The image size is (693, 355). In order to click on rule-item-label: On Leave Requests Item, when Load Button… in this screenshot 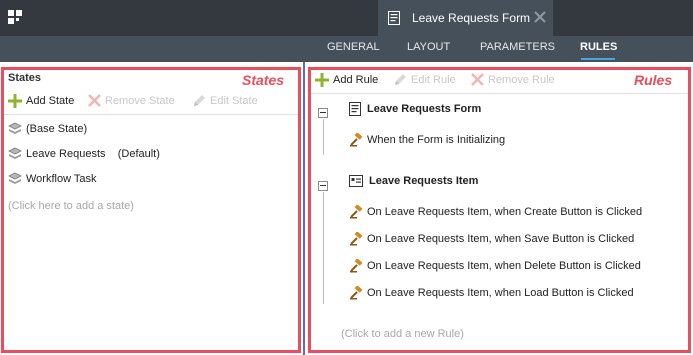, I will do `click(500, 293)`.